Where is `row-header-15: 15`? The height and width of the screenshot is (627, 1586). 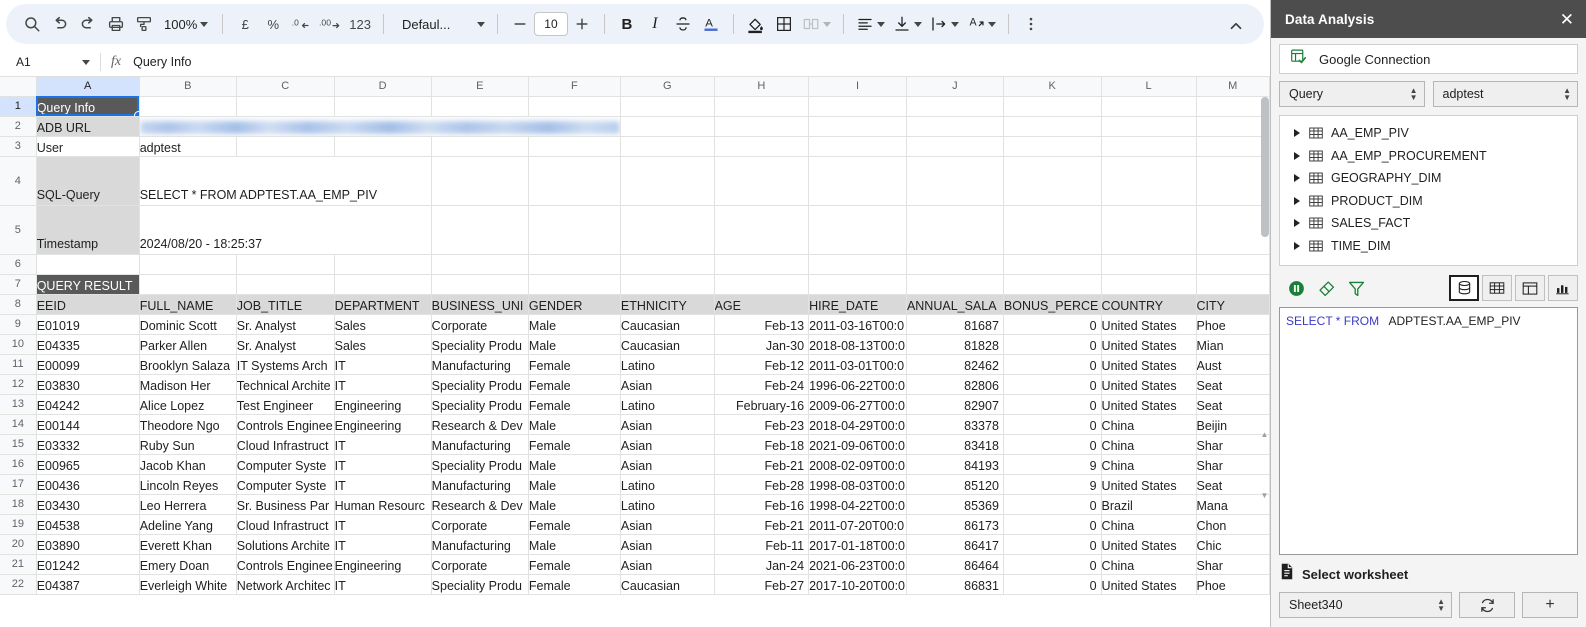
row-header-15: 15 is located at coordinates (18, 444).